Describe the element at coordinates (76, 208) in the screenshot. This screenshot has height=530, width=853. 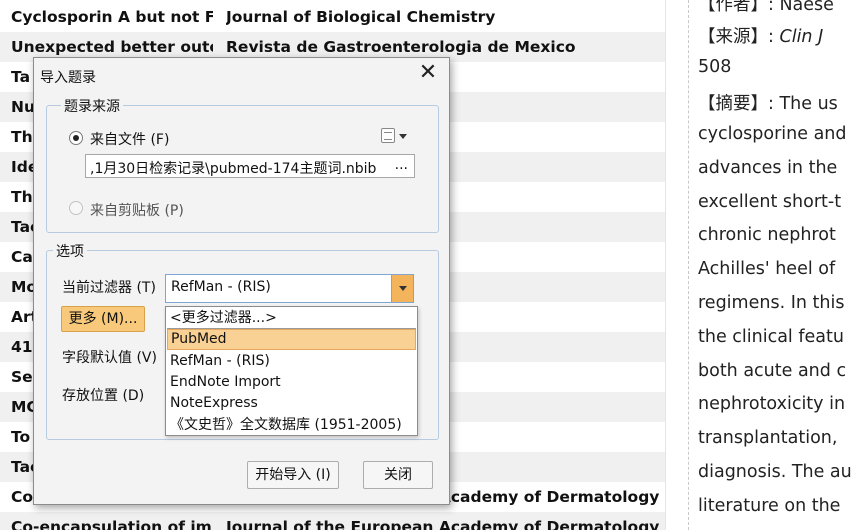
I see `from-clipboard-radio` at that location.